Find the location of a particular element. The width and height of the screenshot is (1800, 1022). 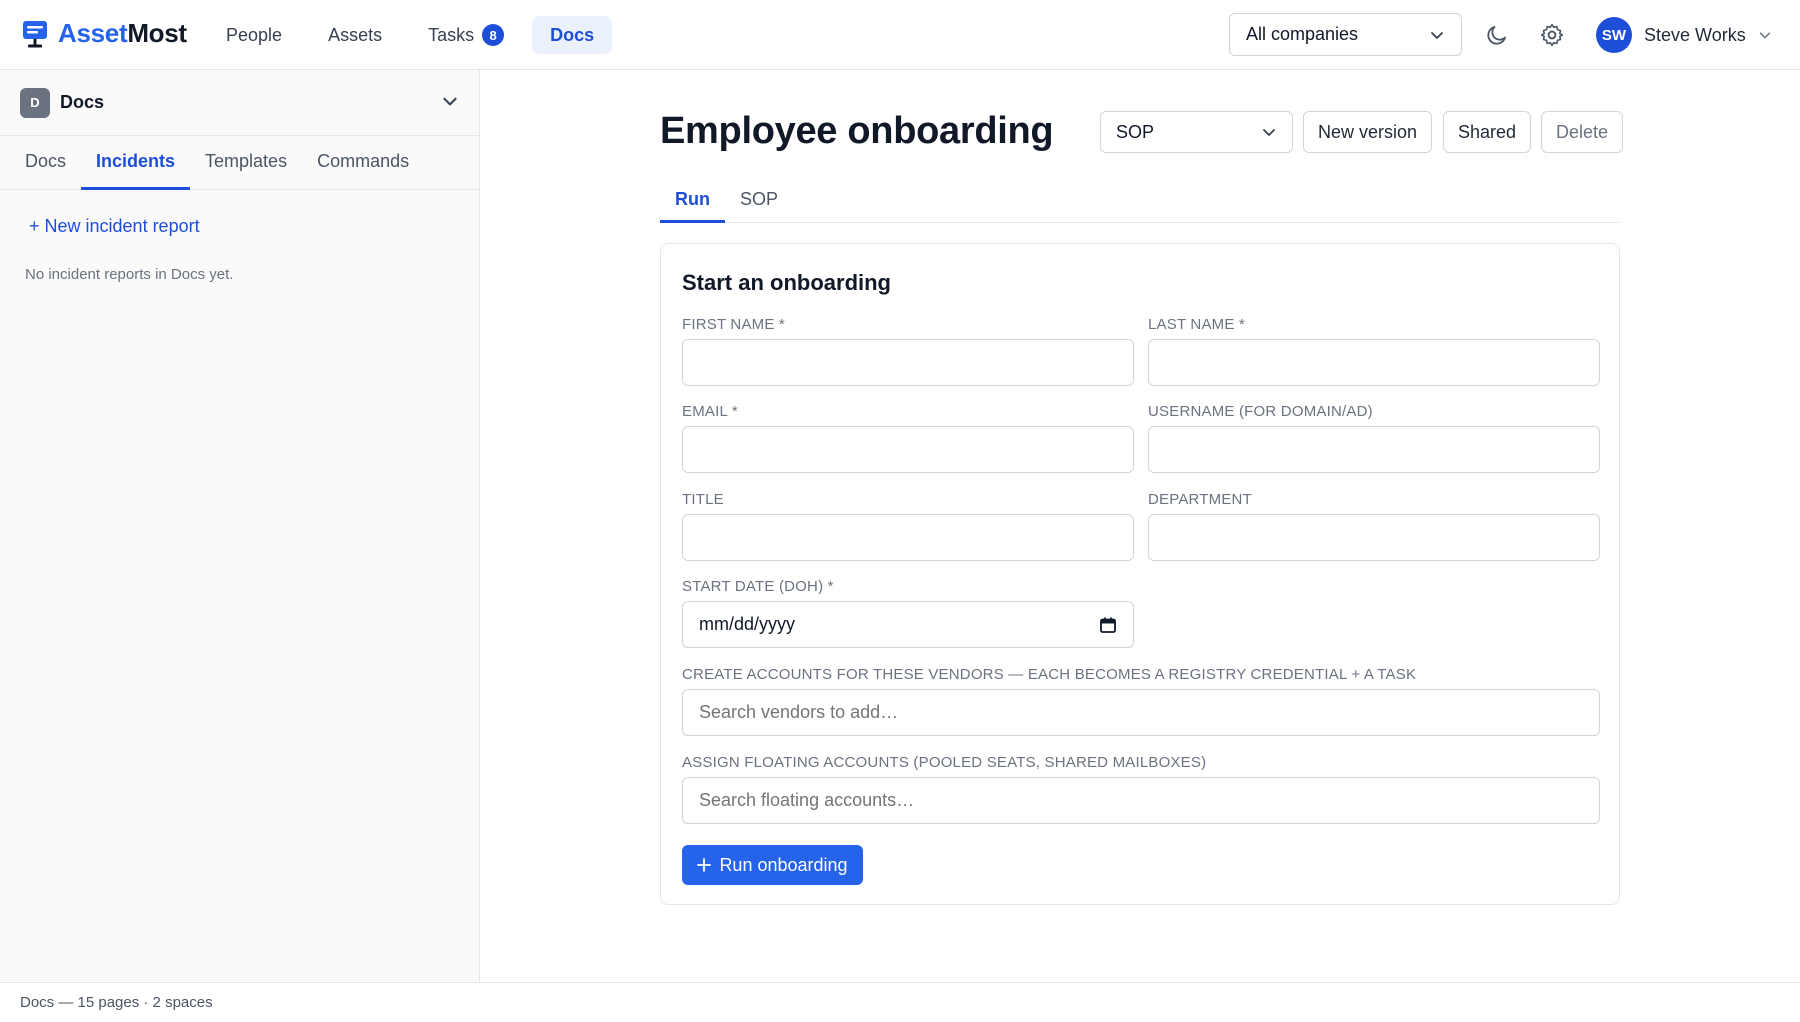

main-tabs: Run SOP is located at coordinates (1140, 200).